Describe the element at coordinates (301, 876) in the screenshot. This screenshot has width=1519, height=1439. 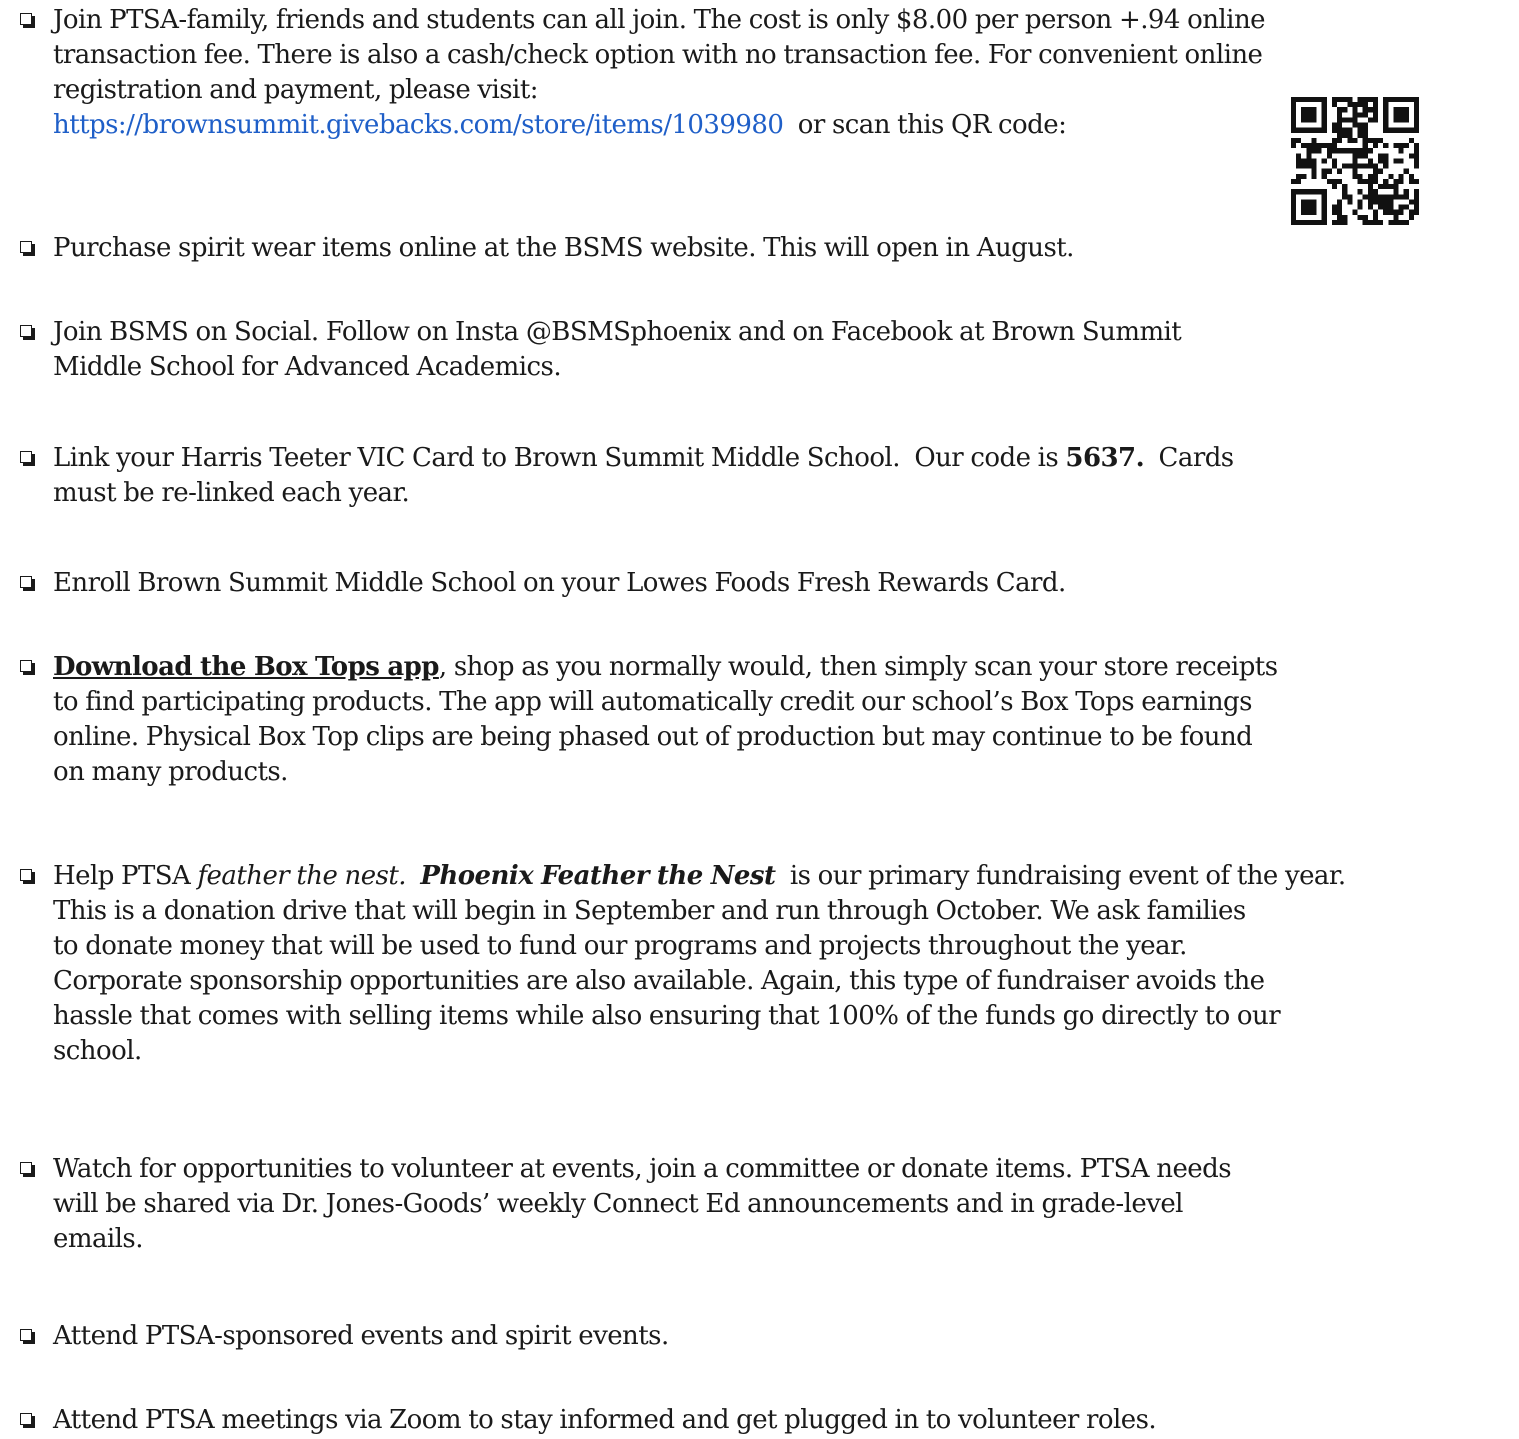
I see `feather-the-nest-italic: feather the nest.` at that location.